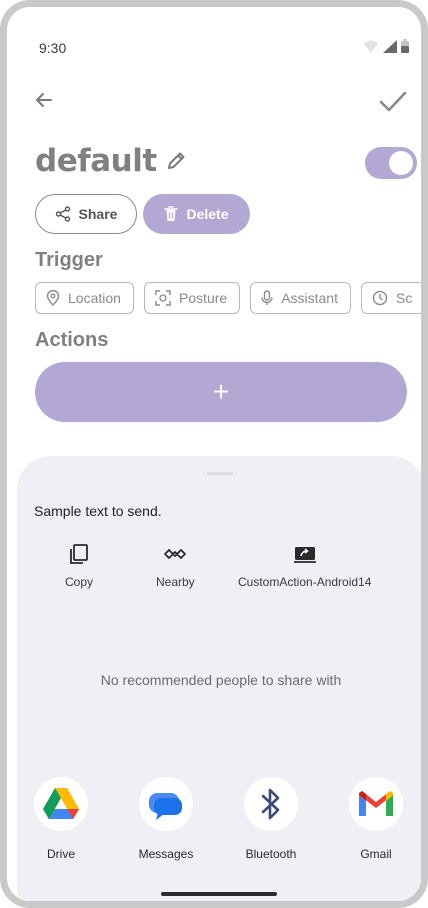 This screenshot has height=908, width=428. I want to click on app-bluetooth: Bluetooth, so click(271, 819).